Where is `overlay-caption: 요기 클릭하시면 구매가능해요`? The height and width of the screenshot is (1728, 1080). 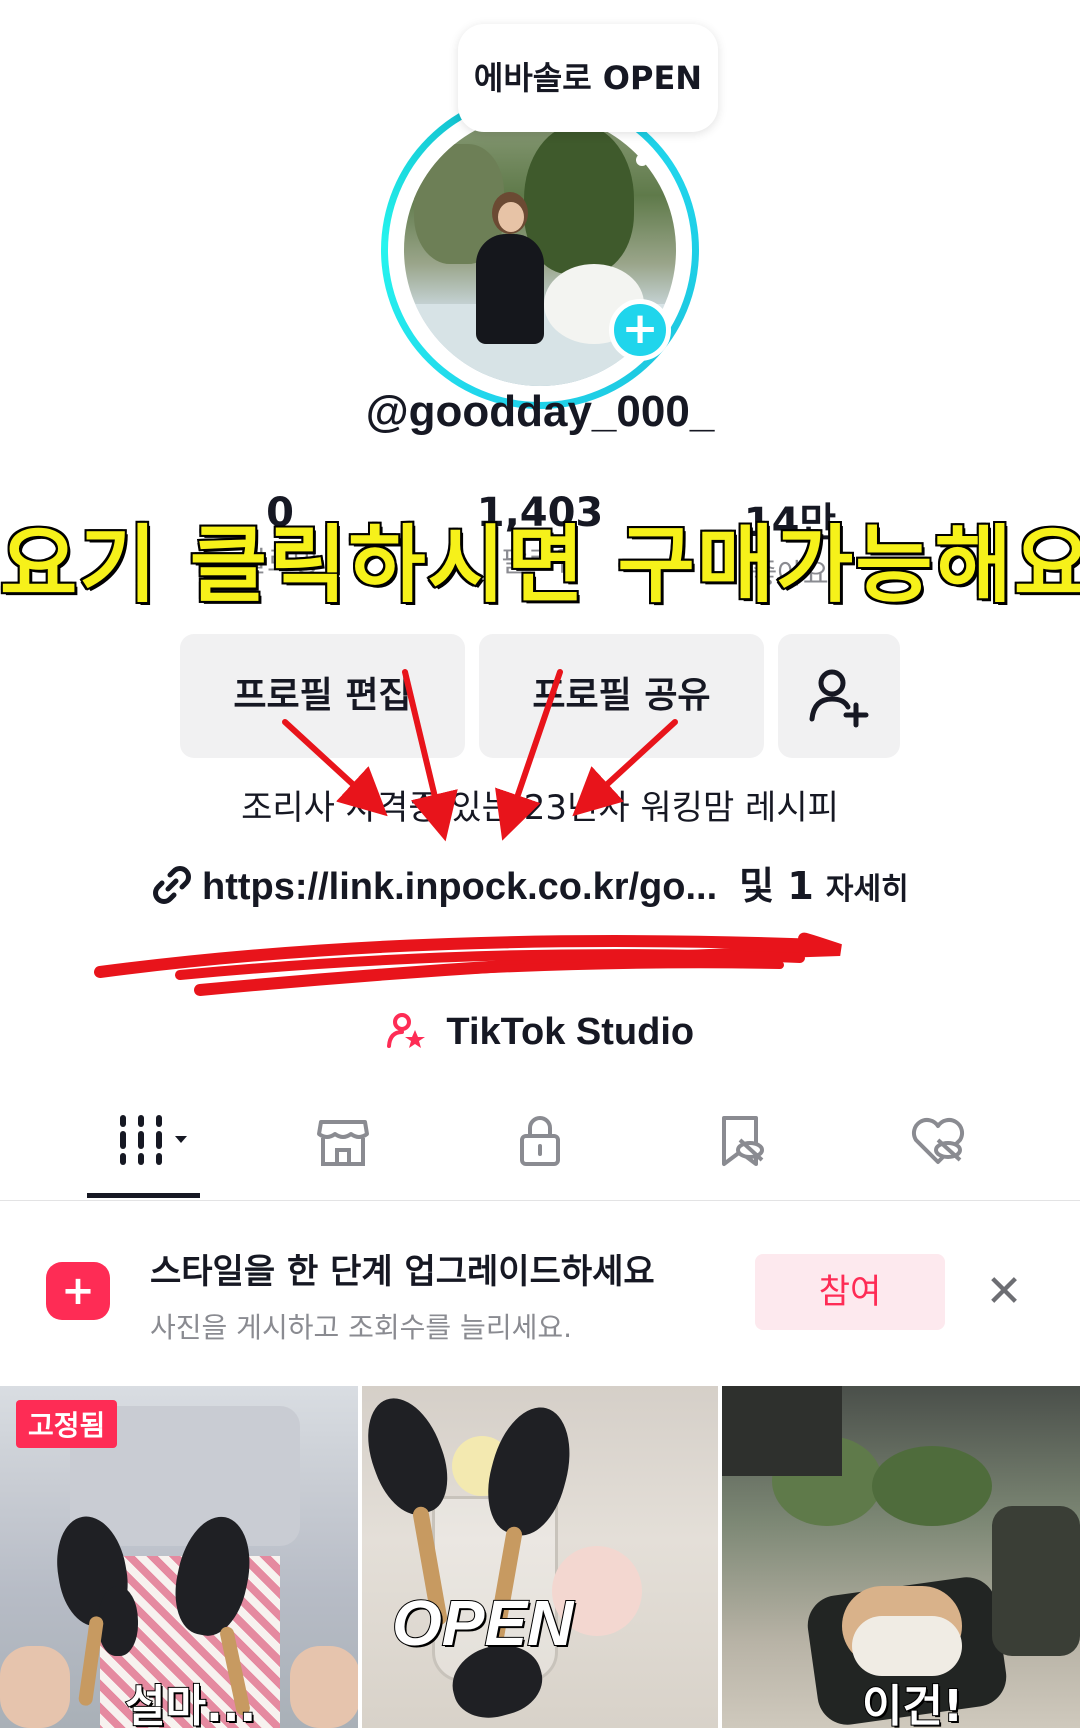 overlay-caption: 요기 클릭하시면 구매가능해요 is located at coordinates (540, 565).